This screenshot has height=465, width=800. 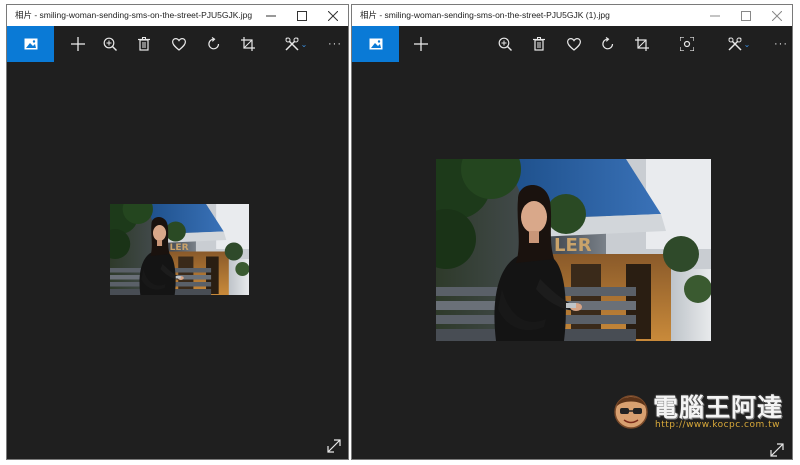 I want to click on watermark-url: http://www.kocpc.com.tw, so click(x=718, y=425).